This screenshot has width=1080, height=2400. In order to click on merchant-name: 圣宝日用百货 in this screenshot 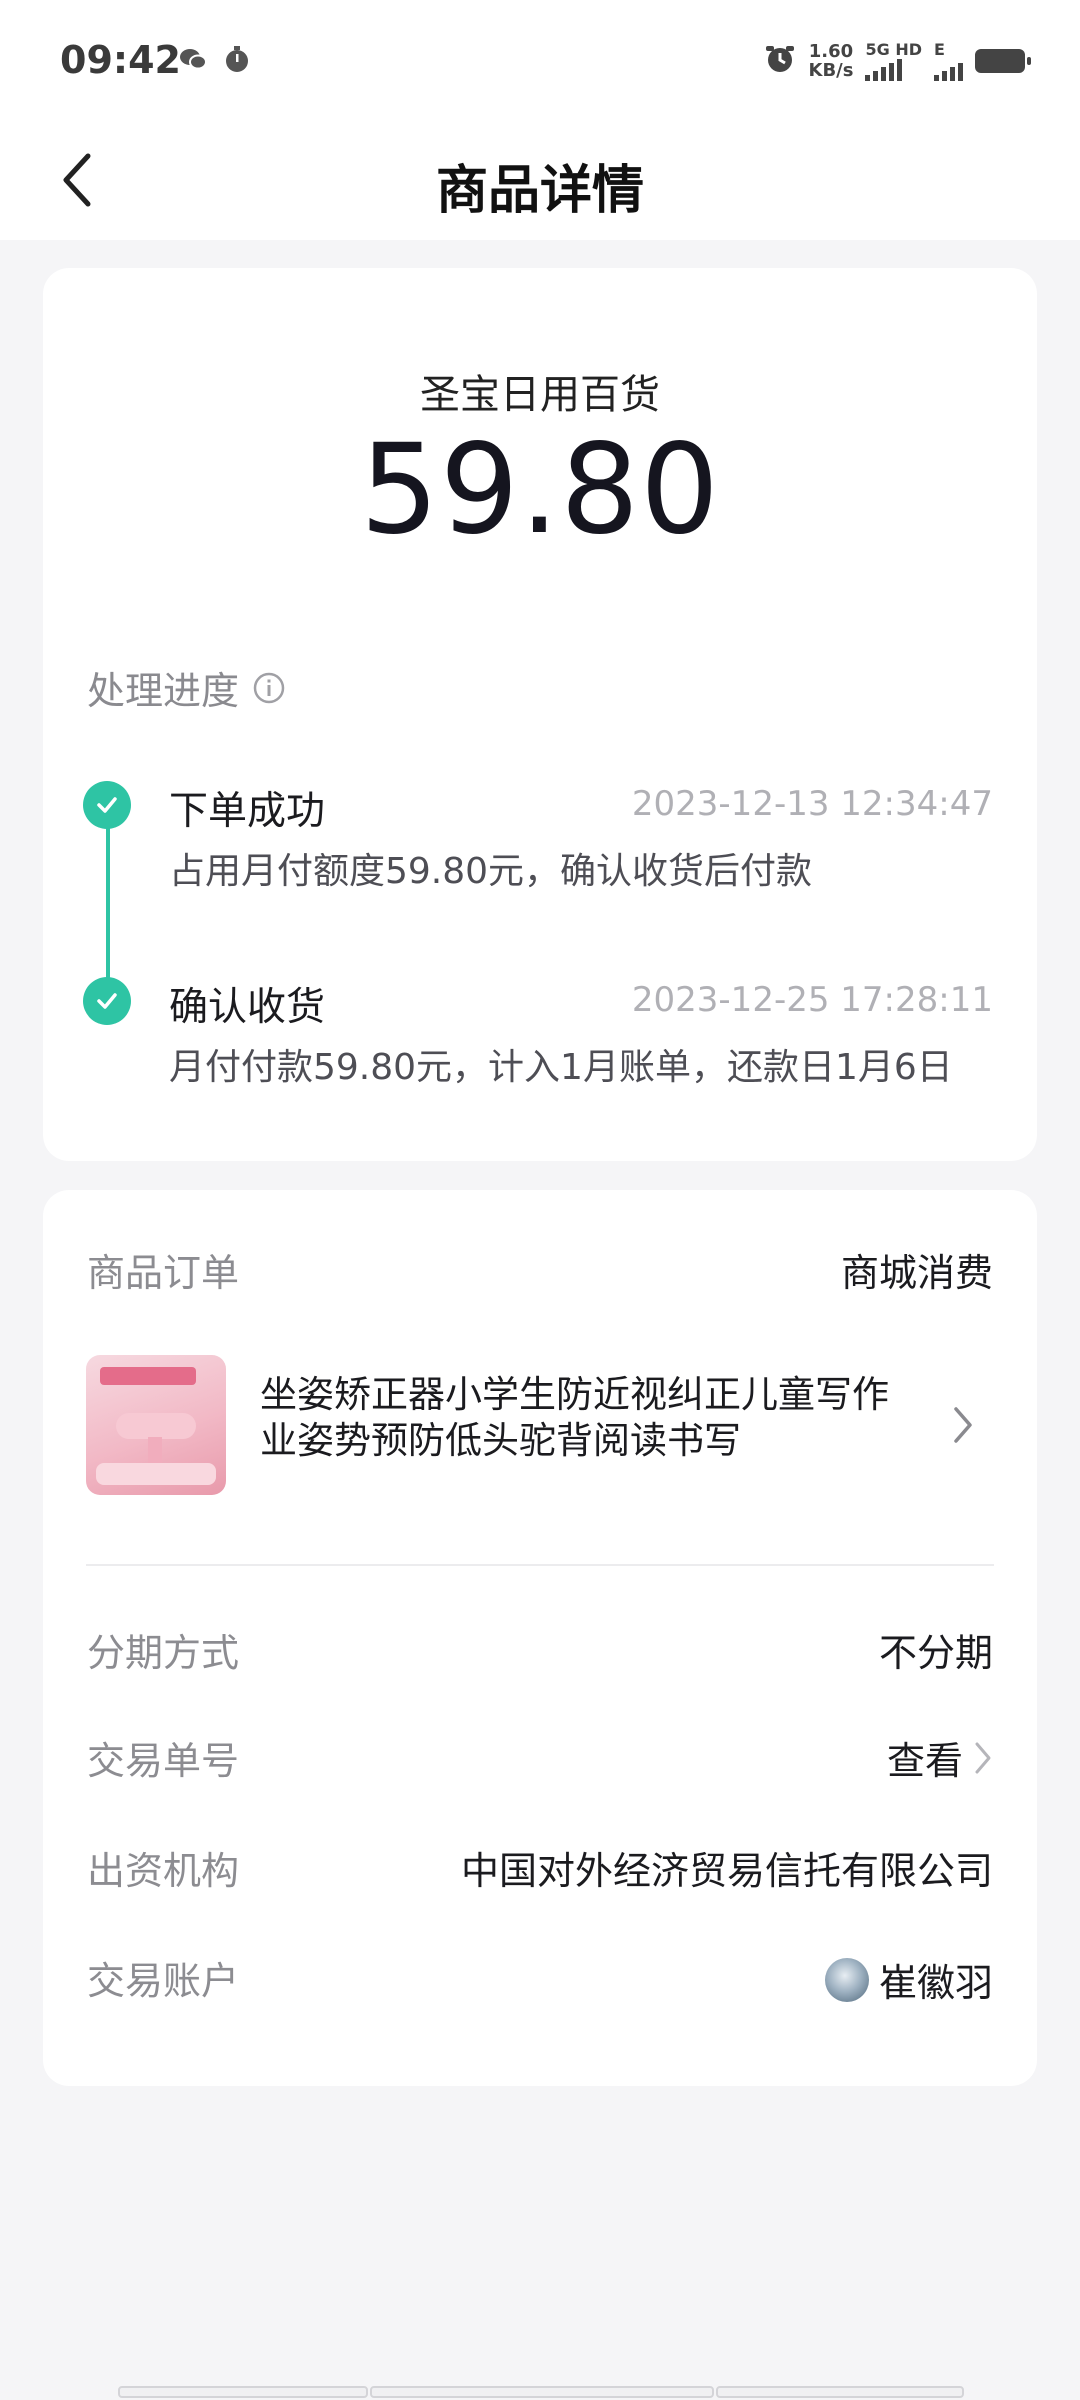, I will do `click(540, 395)`.